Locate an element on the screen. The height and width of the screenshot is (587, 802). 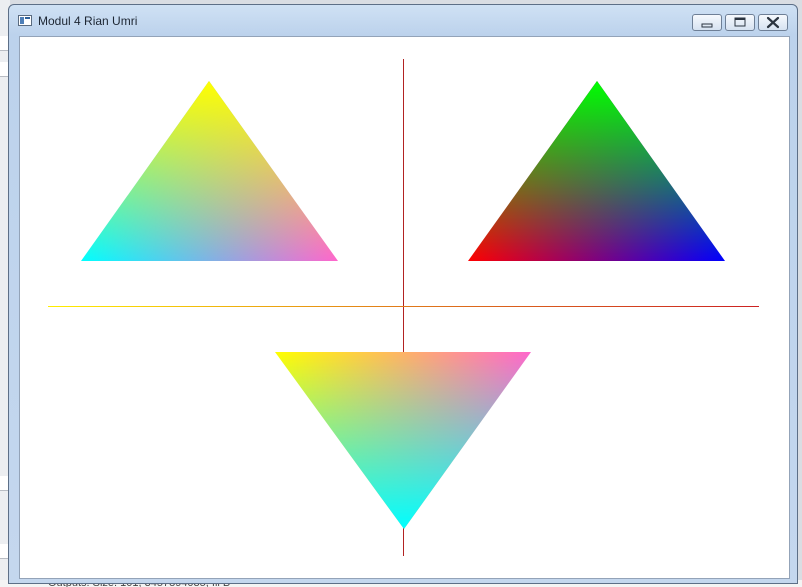
triangle-bottom is located at coordinates (403, 440).